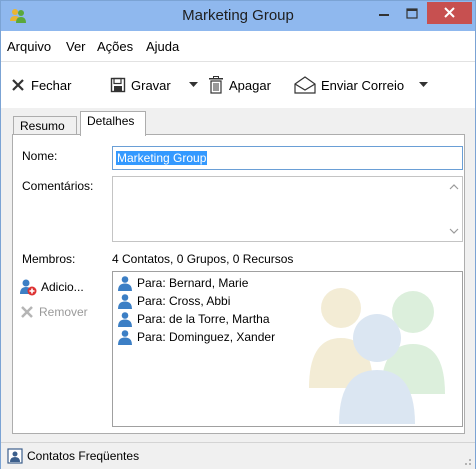 This screenshot has width=476, height=469. Describe the element at coordinates (305, 85) in the screenshot. I see `envelope-icon` at that location.